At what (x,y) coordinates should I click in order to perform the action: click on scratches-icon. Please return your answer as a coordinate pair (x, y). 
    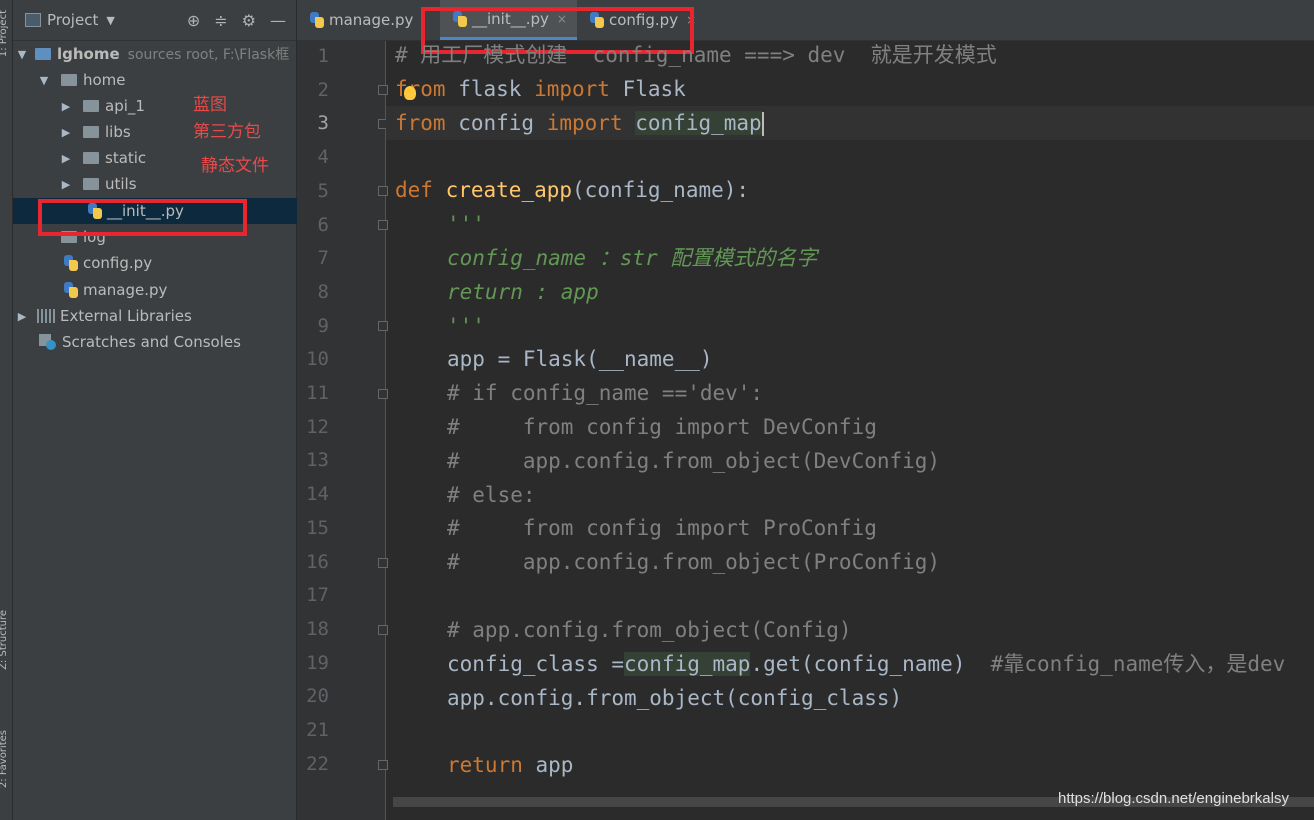
    Looking at the image, I should click on (48, 342).